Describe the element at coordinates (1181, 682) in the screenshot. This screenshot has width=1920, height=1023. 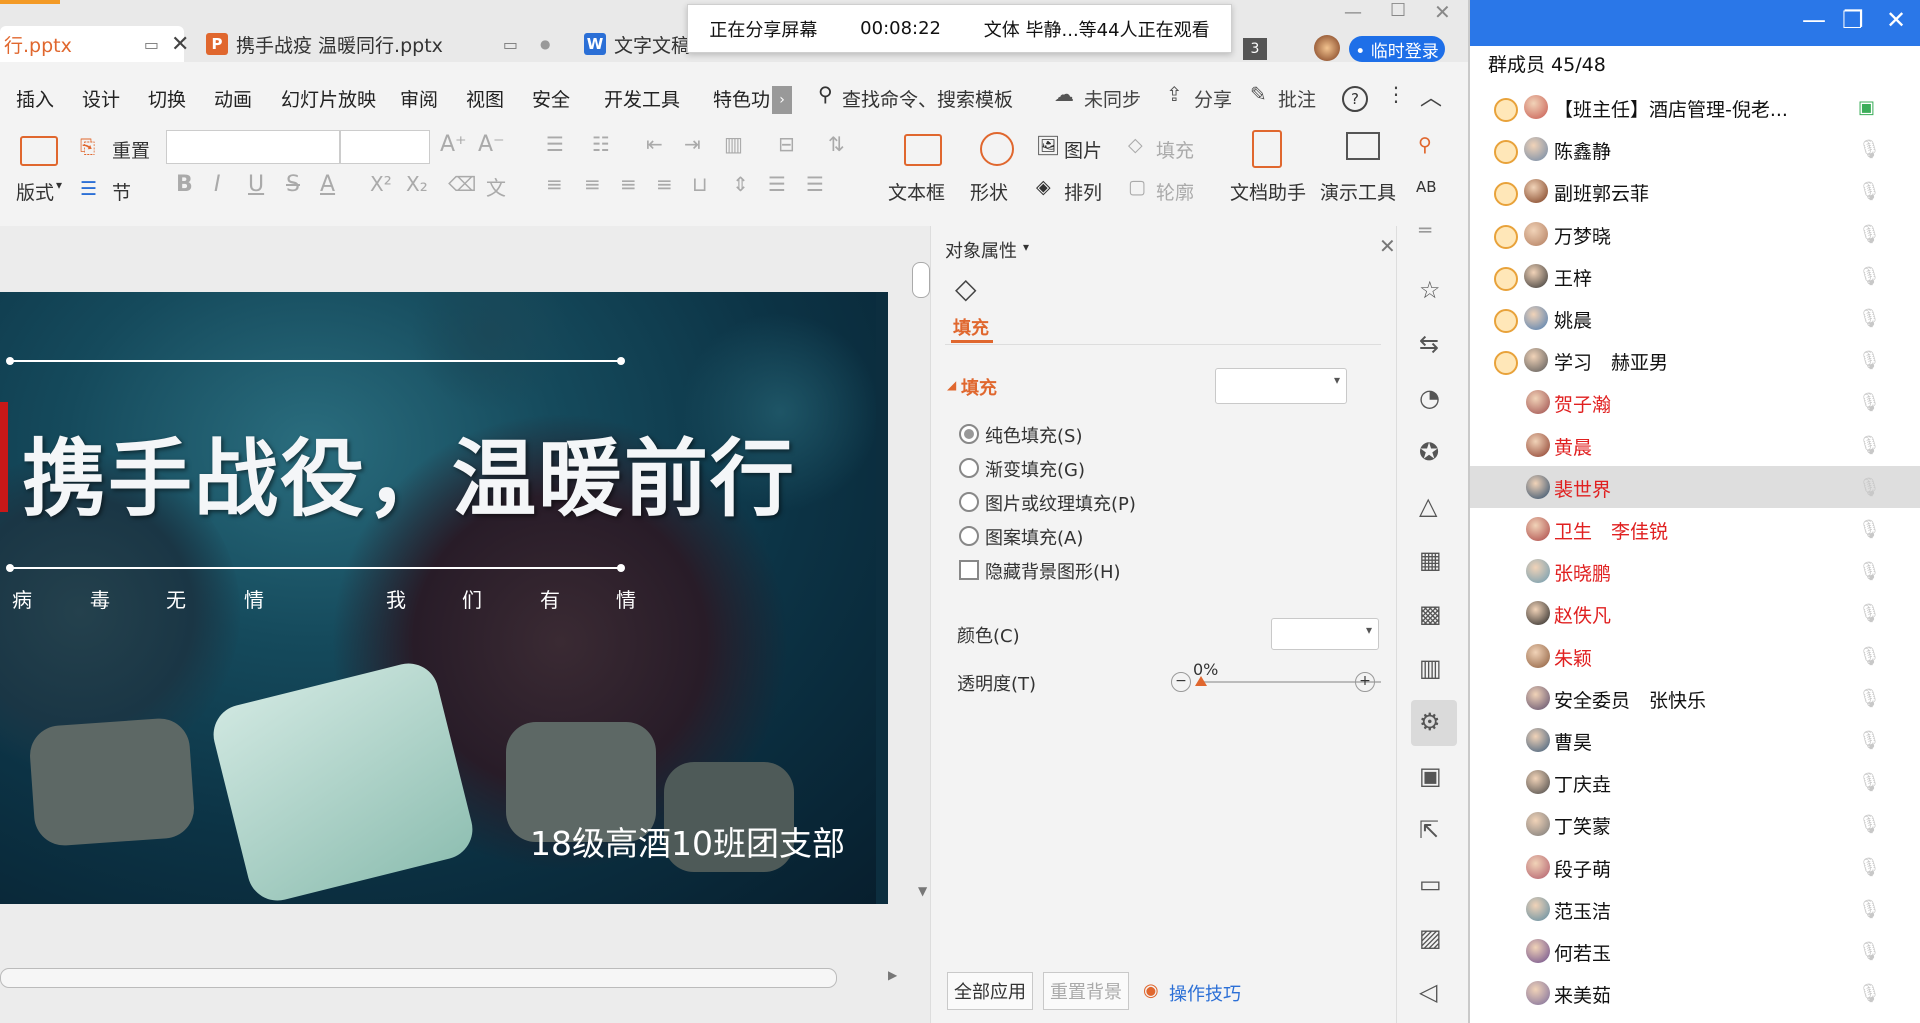
I see `decrease-transparency-icon: −` at that location.